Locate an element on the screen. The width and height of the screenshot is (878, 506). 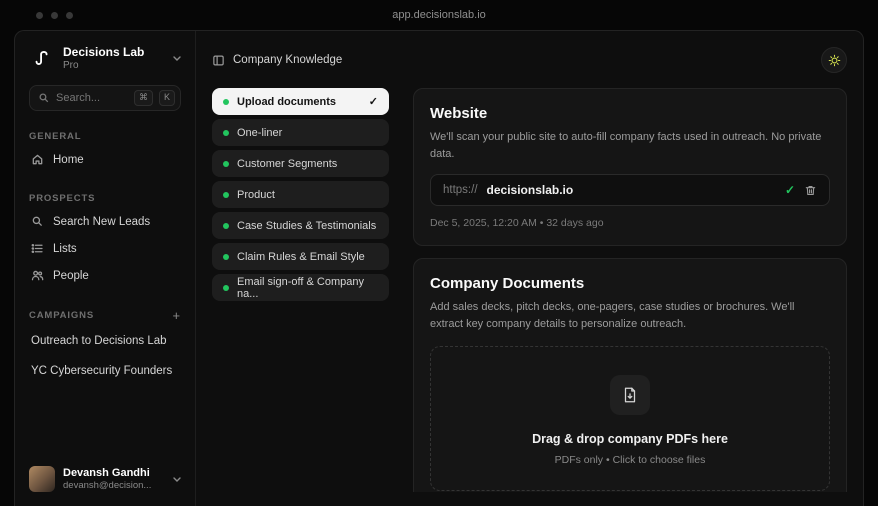
workspace-switcher: Decisions Lab Pro is located at coordinates (105, 58).